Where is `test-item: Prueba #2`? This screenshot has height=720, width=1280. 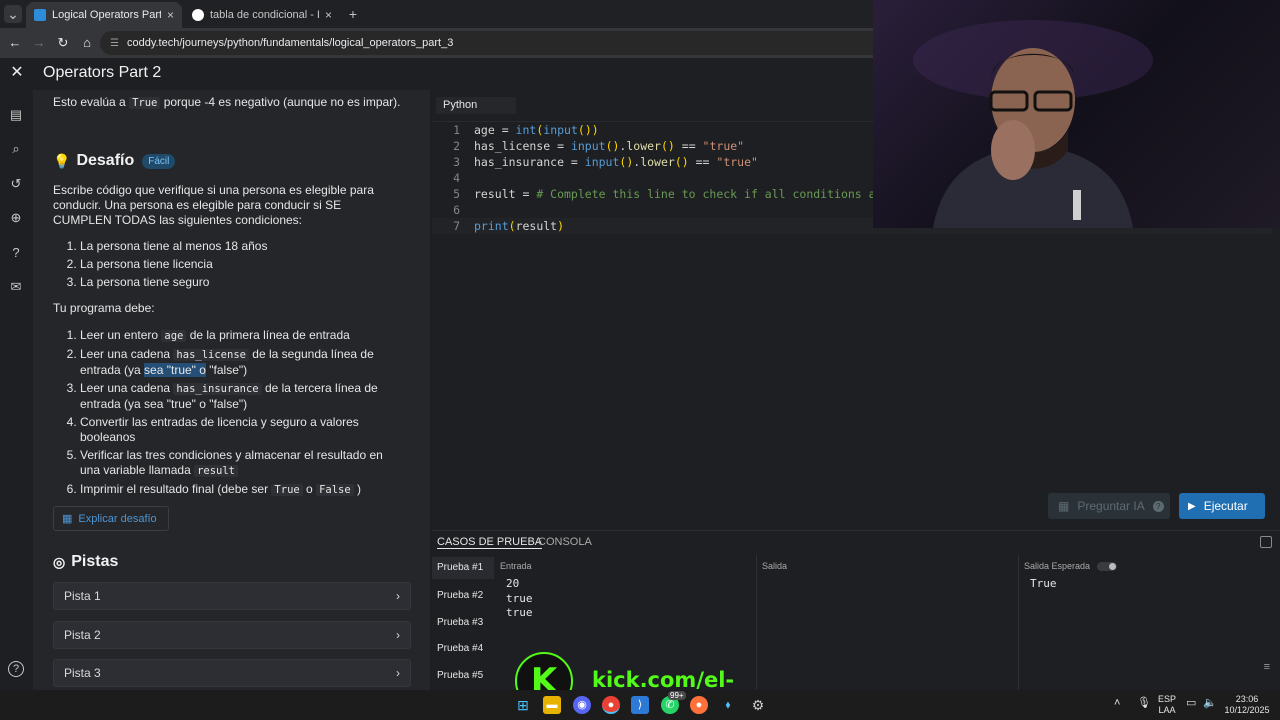
test-item: Prueba #2 is located at coordinates (460, 595).